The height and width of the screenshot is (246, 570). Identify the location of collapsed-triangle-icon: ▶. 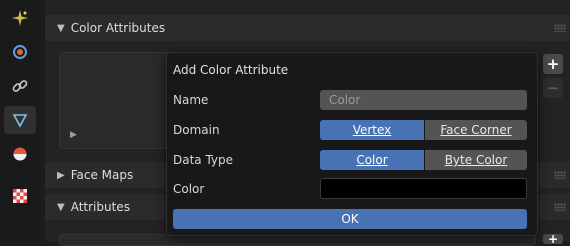
(61, 175).